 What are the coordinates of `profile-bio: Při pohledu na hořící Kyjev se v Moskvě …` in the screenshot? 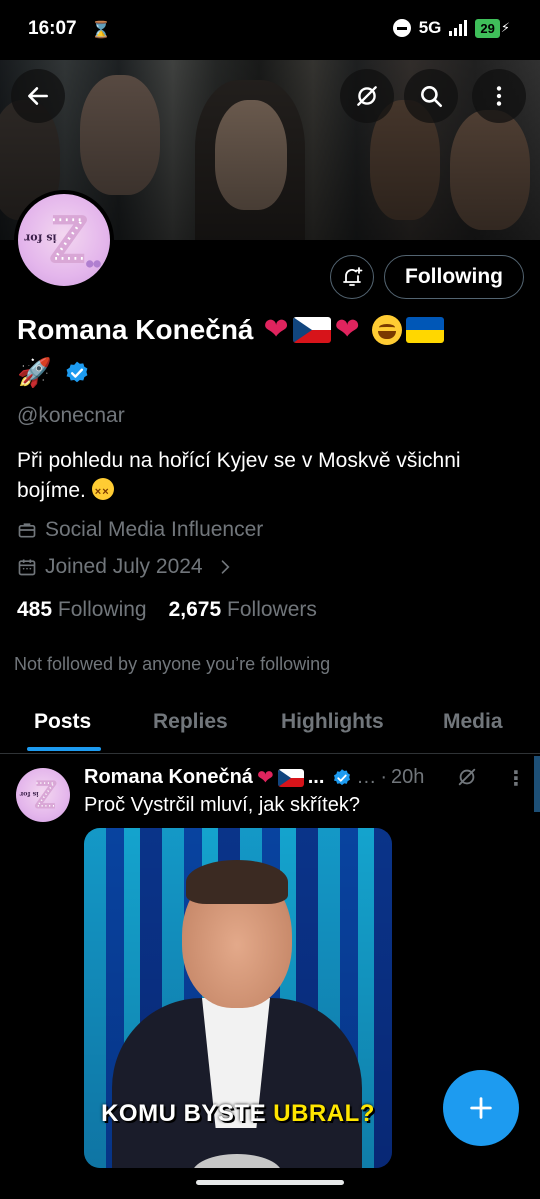 It's located at (267, 476).